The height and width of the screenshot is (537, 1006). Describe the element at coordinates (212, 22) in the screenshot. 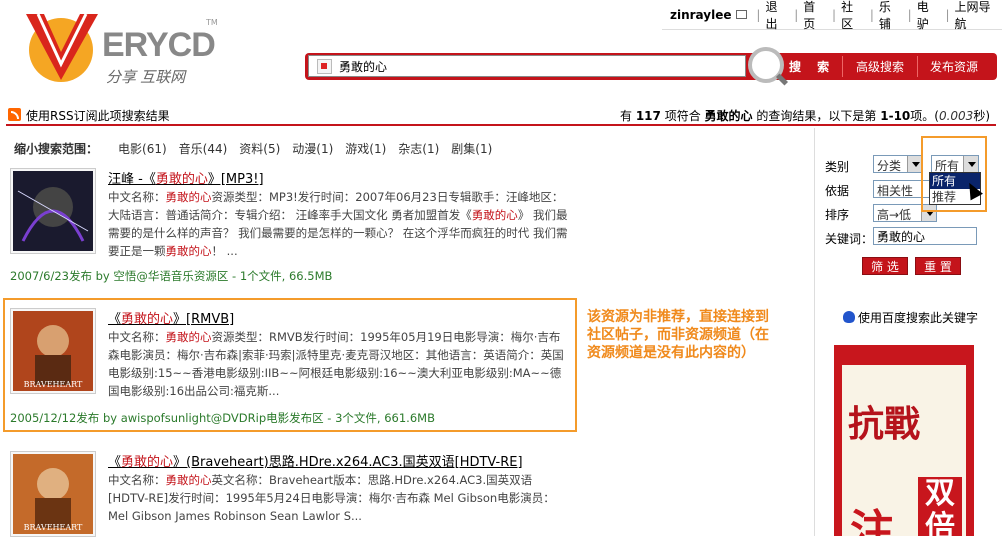

I see `logo-tm: TM` at that location.